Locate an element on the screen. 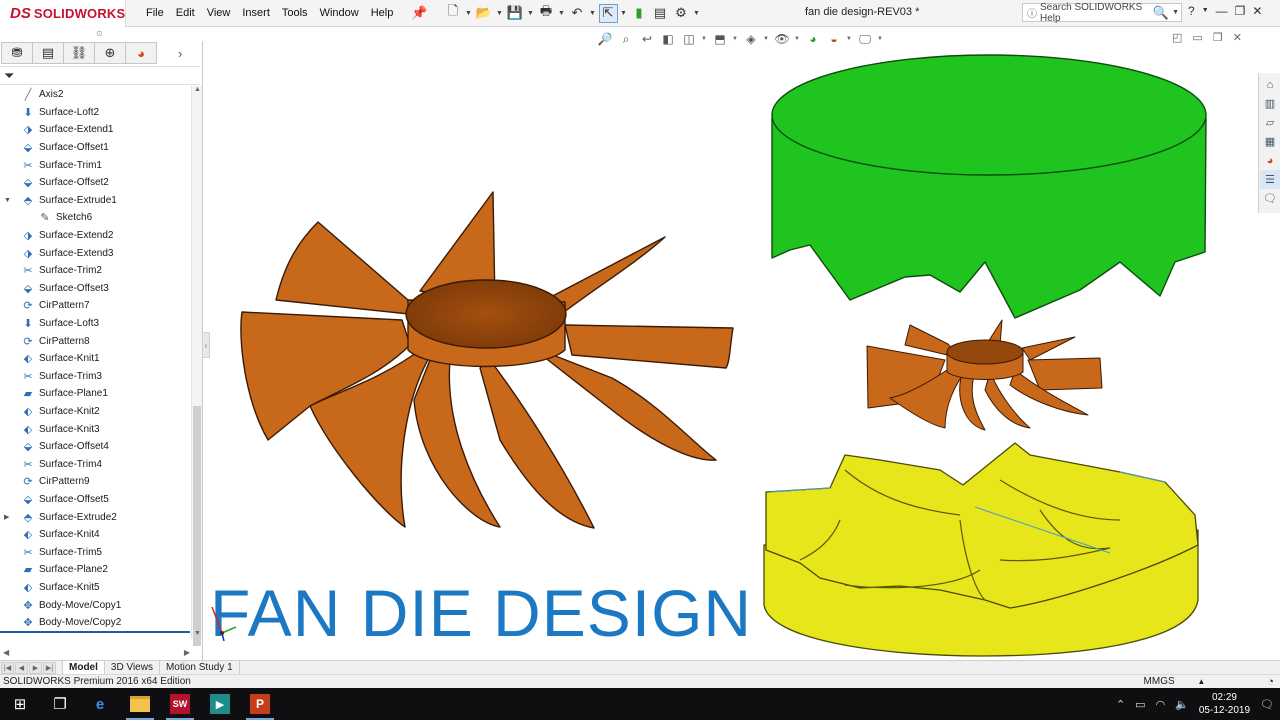 This screenshot has width=1280, height=720. notifications-icon: 🗨 is located at coordinates (1267, 704).